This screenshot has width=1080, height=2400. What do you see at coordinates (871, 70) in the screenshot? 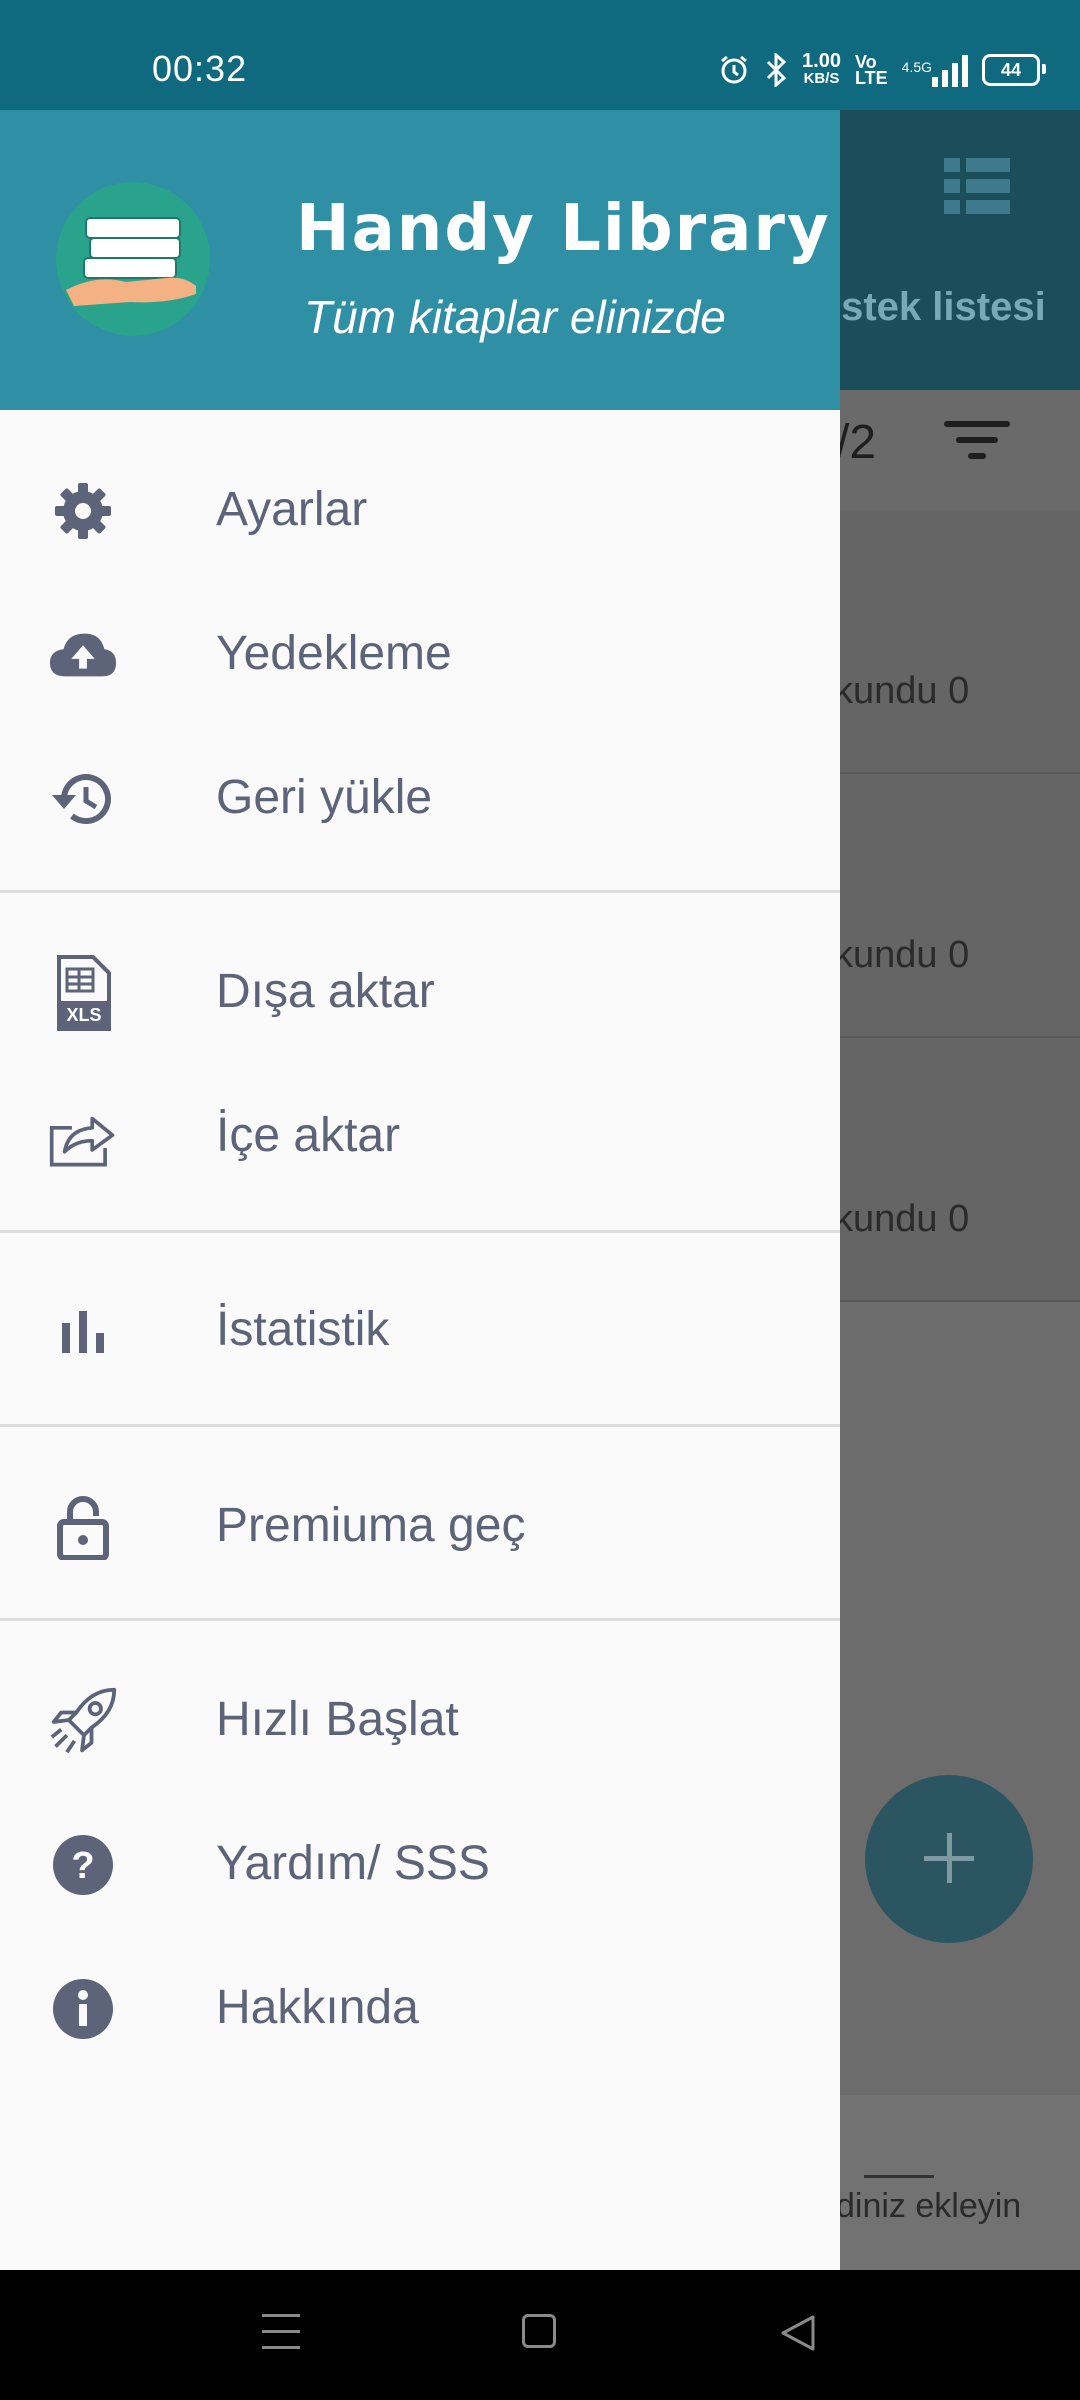
I see `volte-indicator: Vo LTE` at bounding box center [871, 70].